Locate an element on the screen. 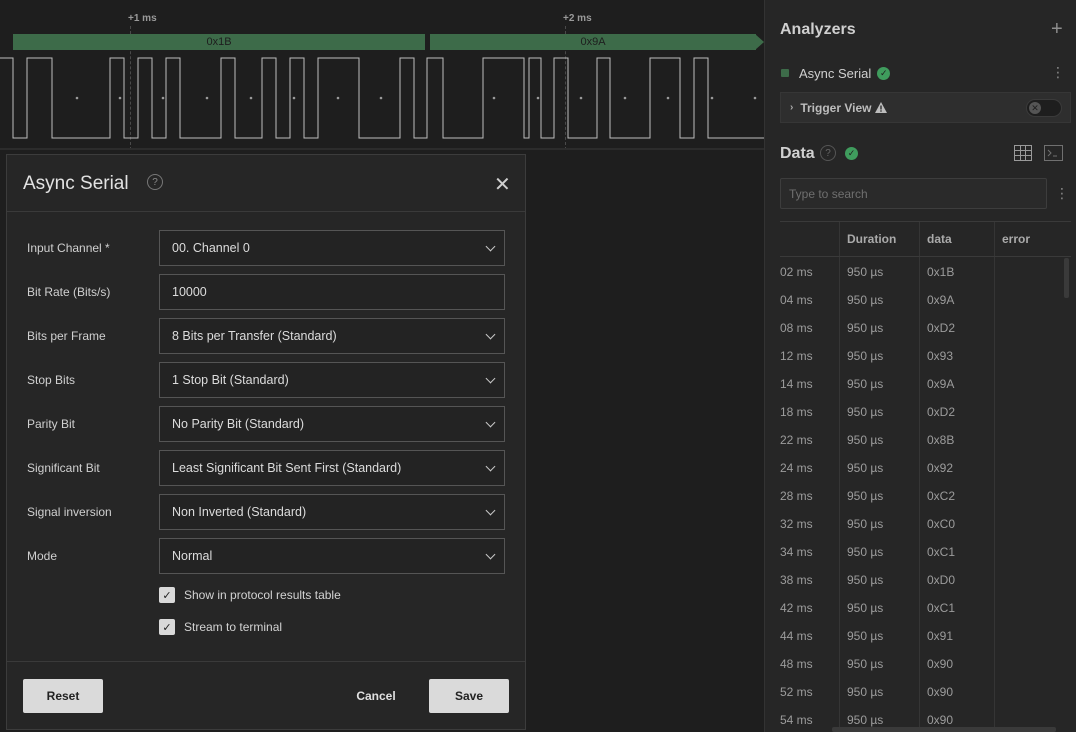 This screenshot has width=1076, height=732. plus-icon: + is located at coordinates (1057, 29).